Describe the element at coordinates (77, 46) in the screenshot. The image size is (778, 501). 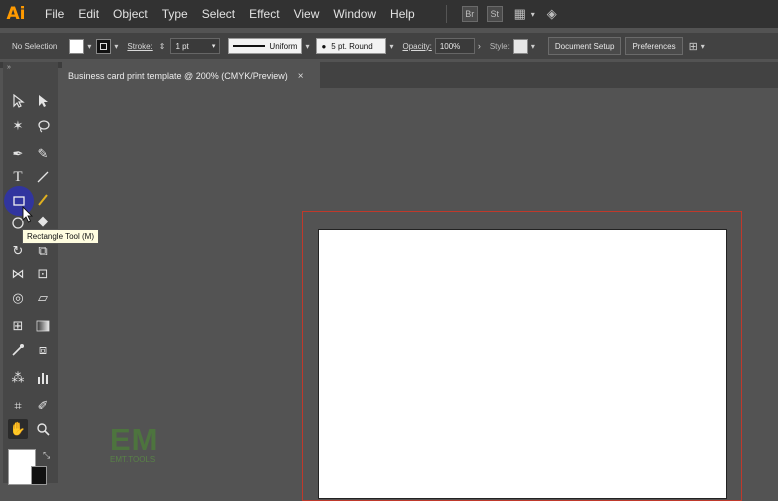
I see `fill-swatch` at that location.